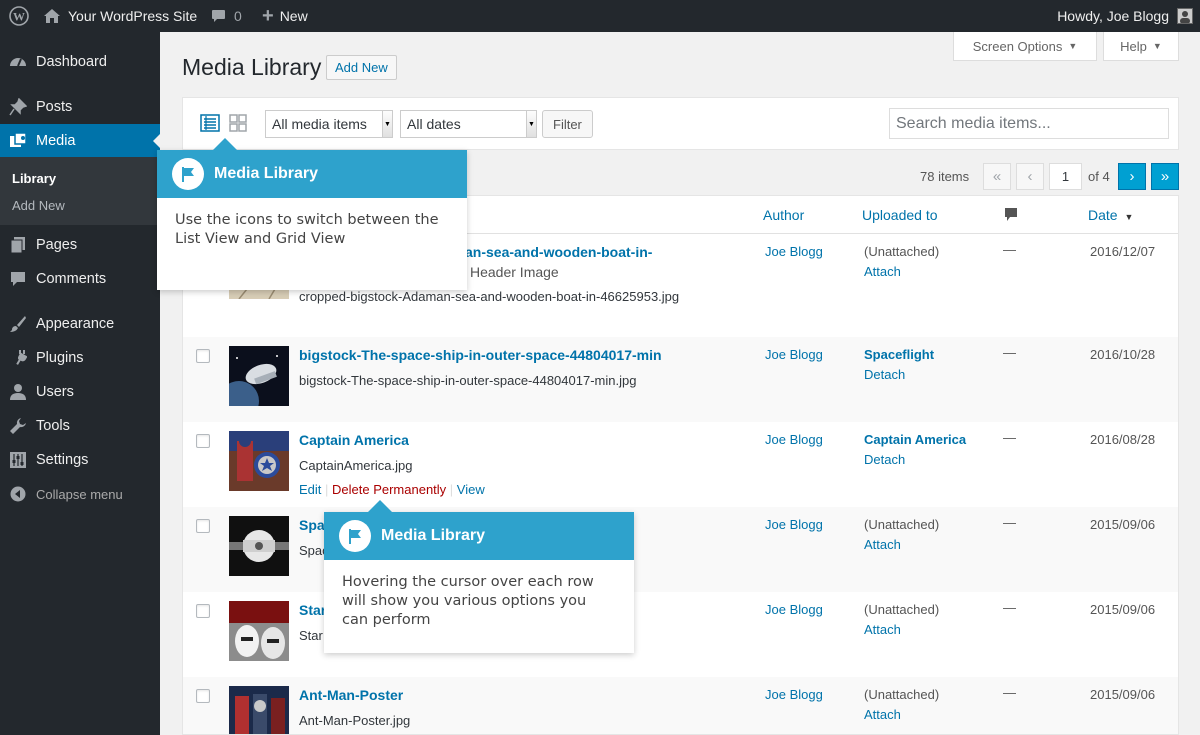 The image size is (1200, 735). I want to click on new-content-link: + New, so click(285, 16).